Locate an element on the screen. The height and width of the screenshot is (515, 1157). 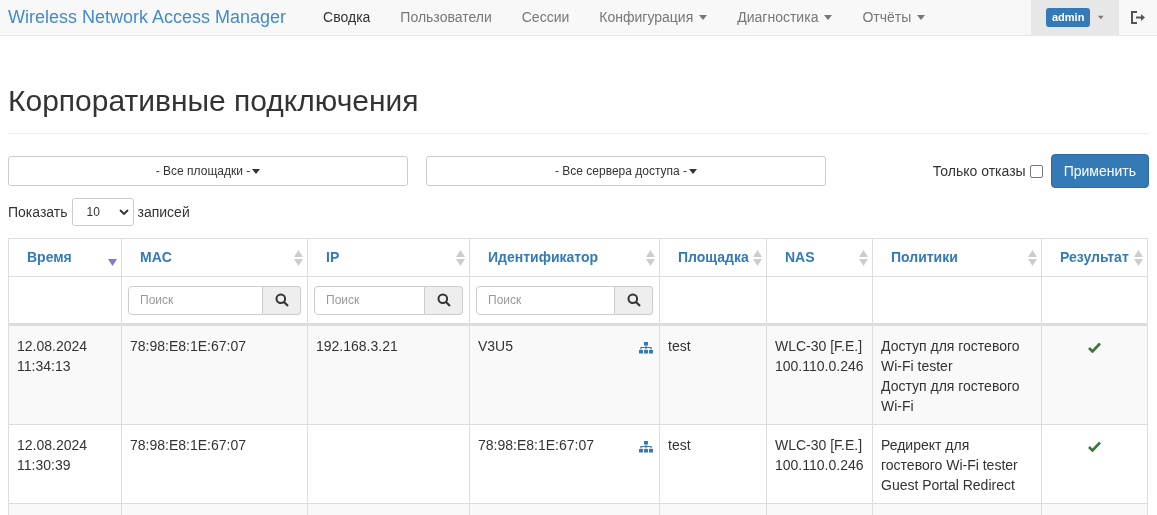
checkbox is located at coordinates (1036, 171).